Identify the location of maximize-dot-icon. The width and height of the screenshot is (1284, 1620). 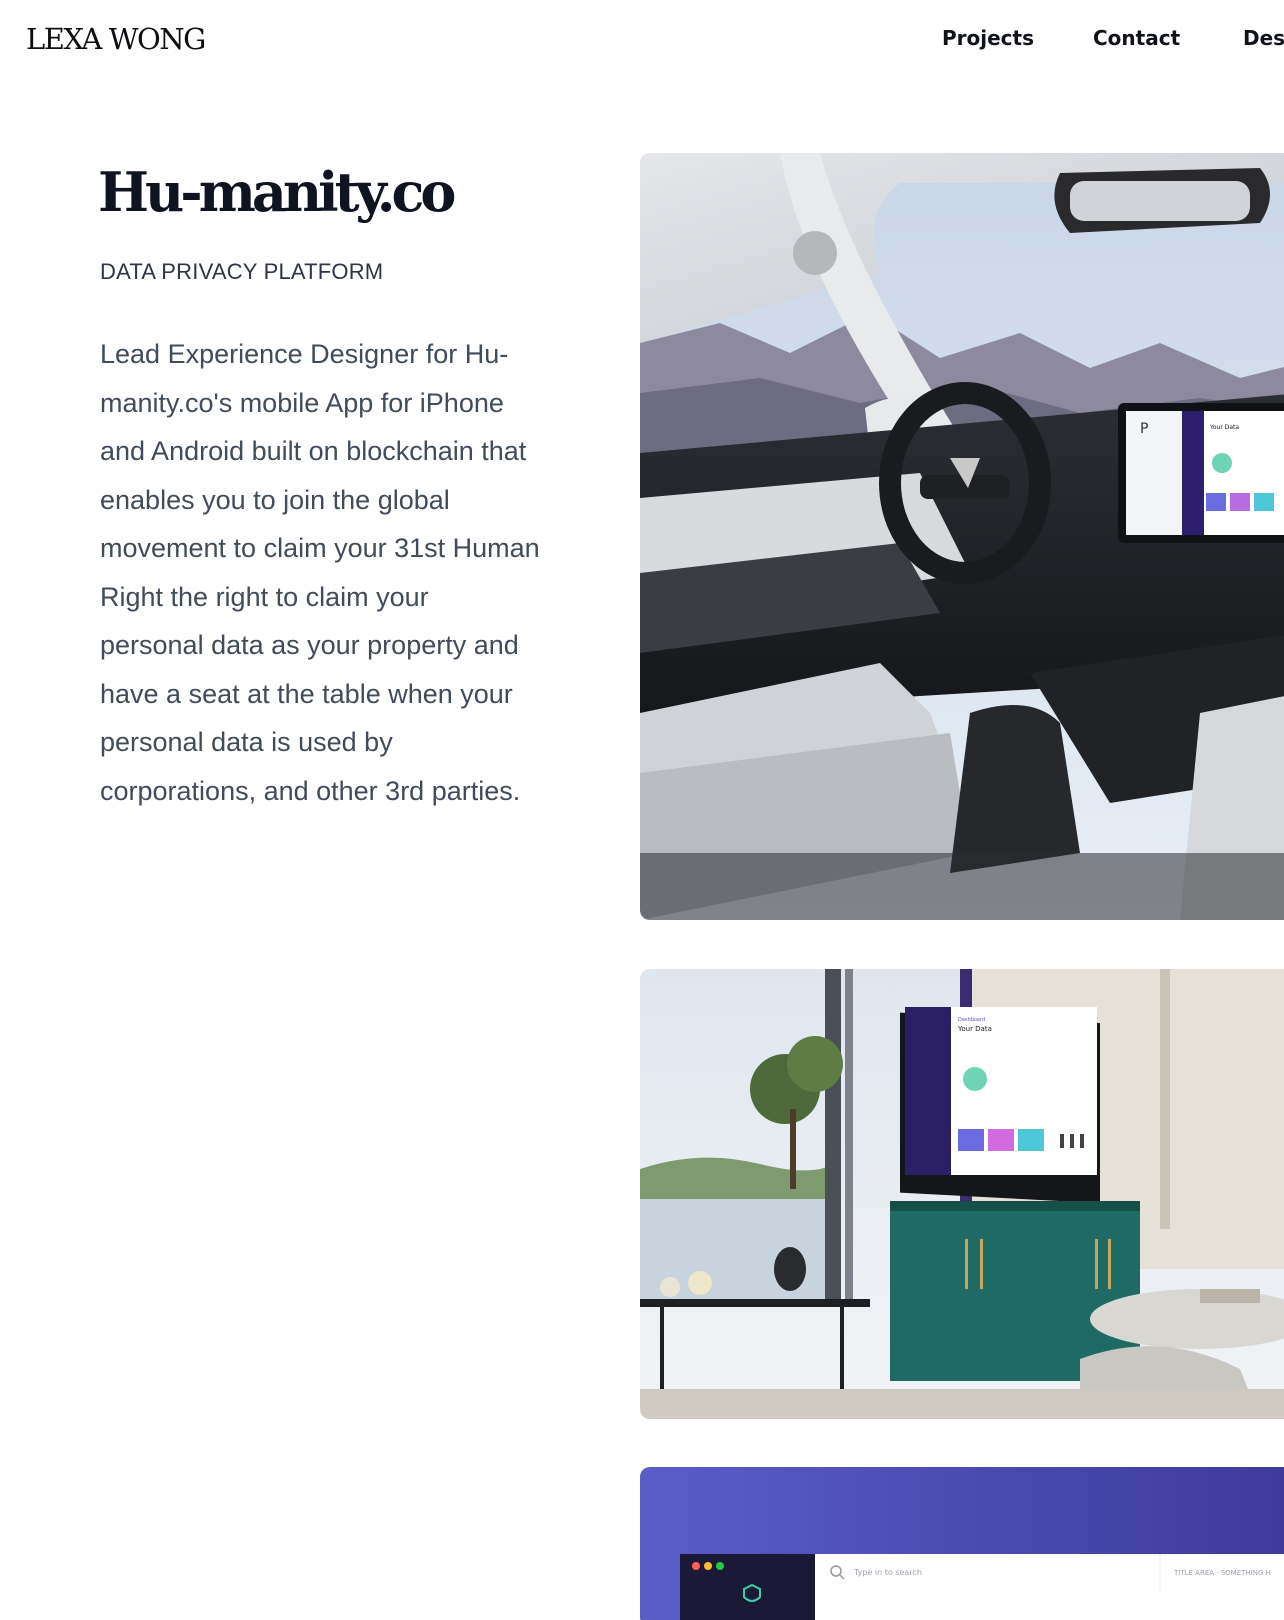
(720, 1566).